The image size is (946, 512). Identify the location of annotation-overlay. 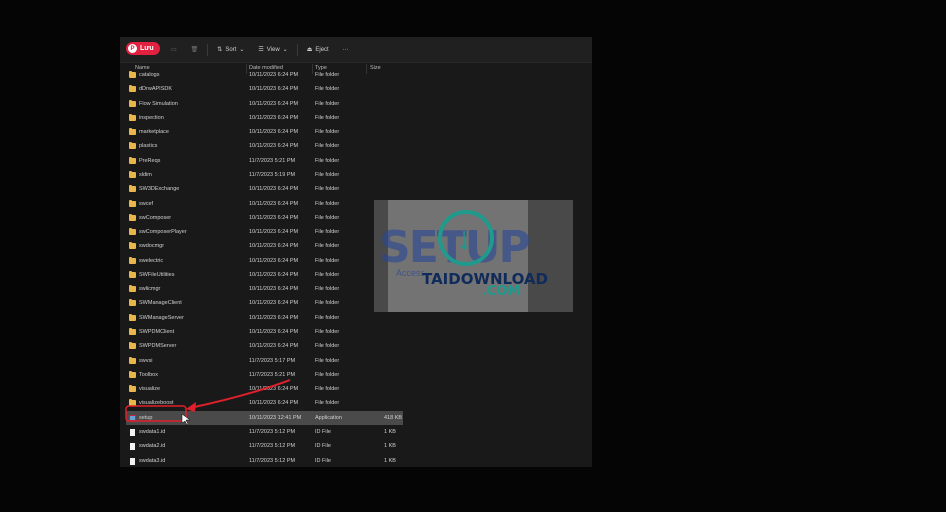
(208, 402).